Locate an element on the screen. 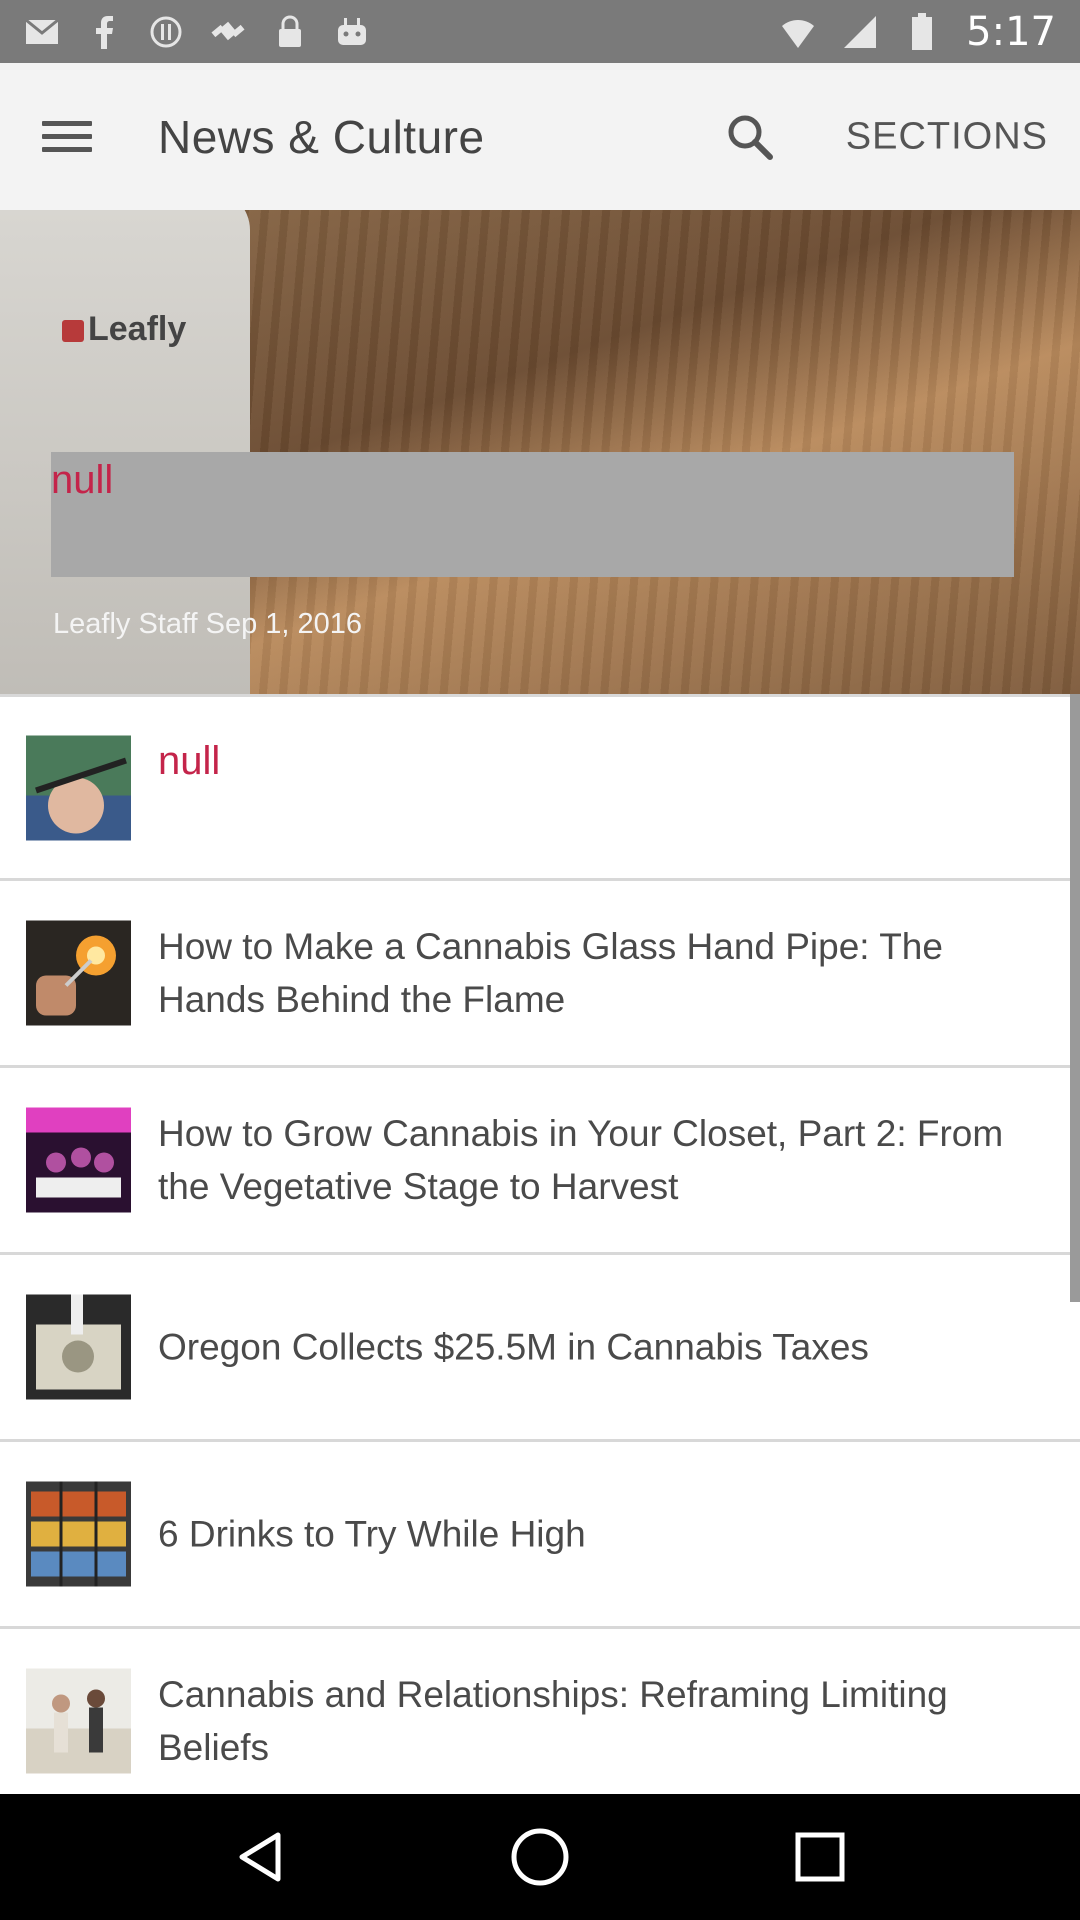 The image size is (1080, 1920). app-bar: News & Culture SECTIONS is located at coordinates (540, 136).